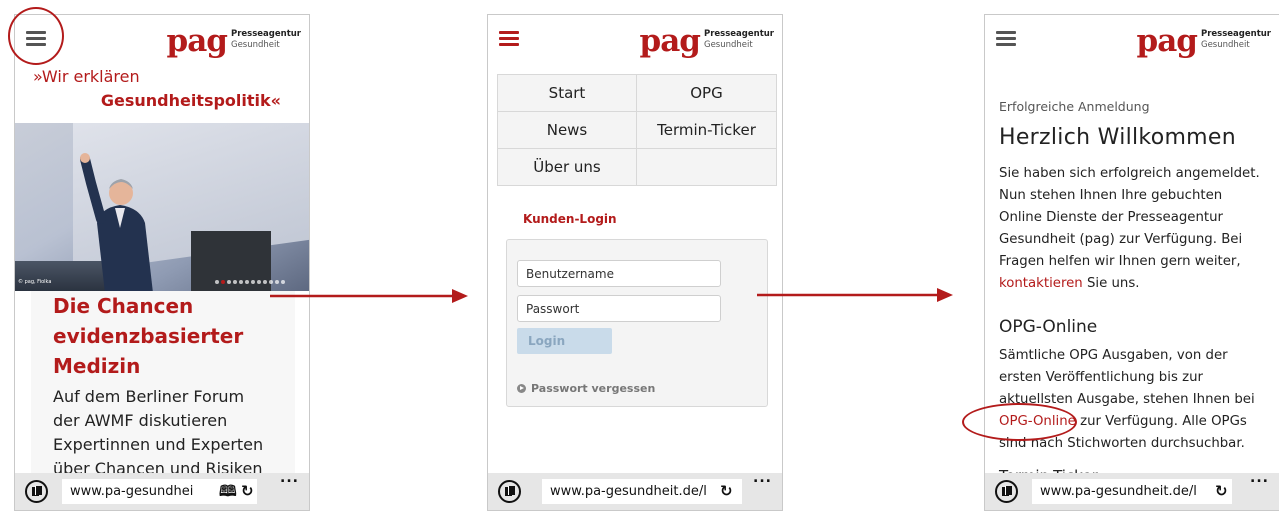 The image size is (1279, 513). I want to click on menu-item-termin-ticker: Termin-Ticker, so click(706, 130).